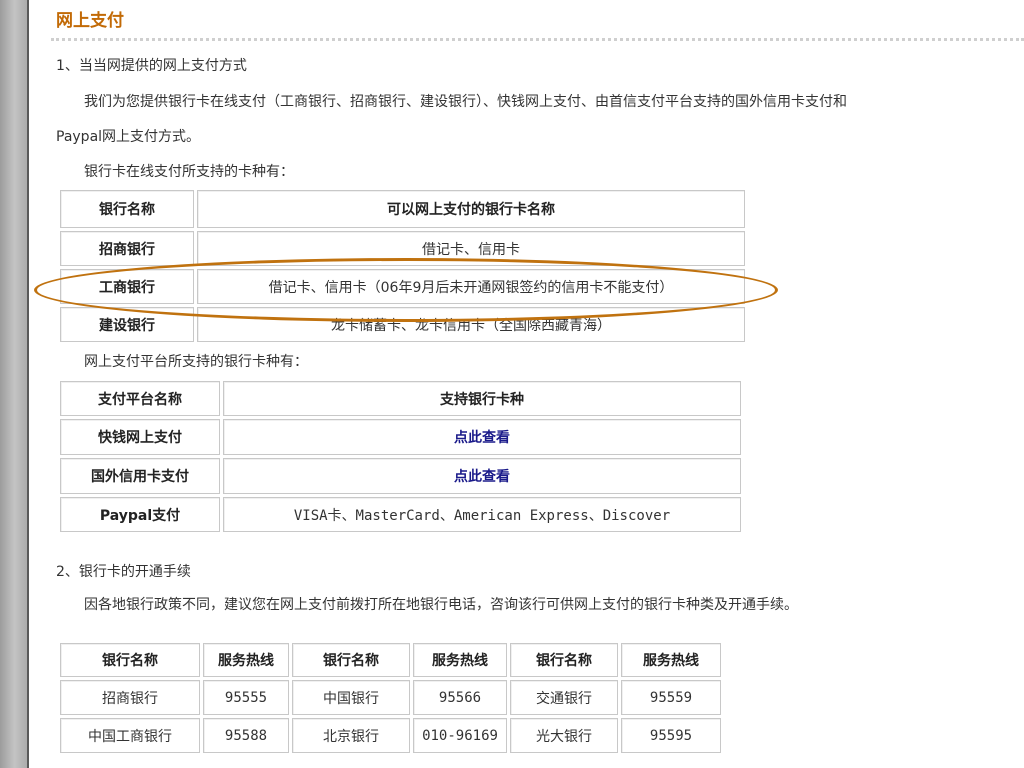 This screenshot has width=1024, height=768. What do you see at coordinates (123, 572) in the screenshot?
I see `section2-heading: 2、银行卡的开通手续` at bounding box center [123, 572].